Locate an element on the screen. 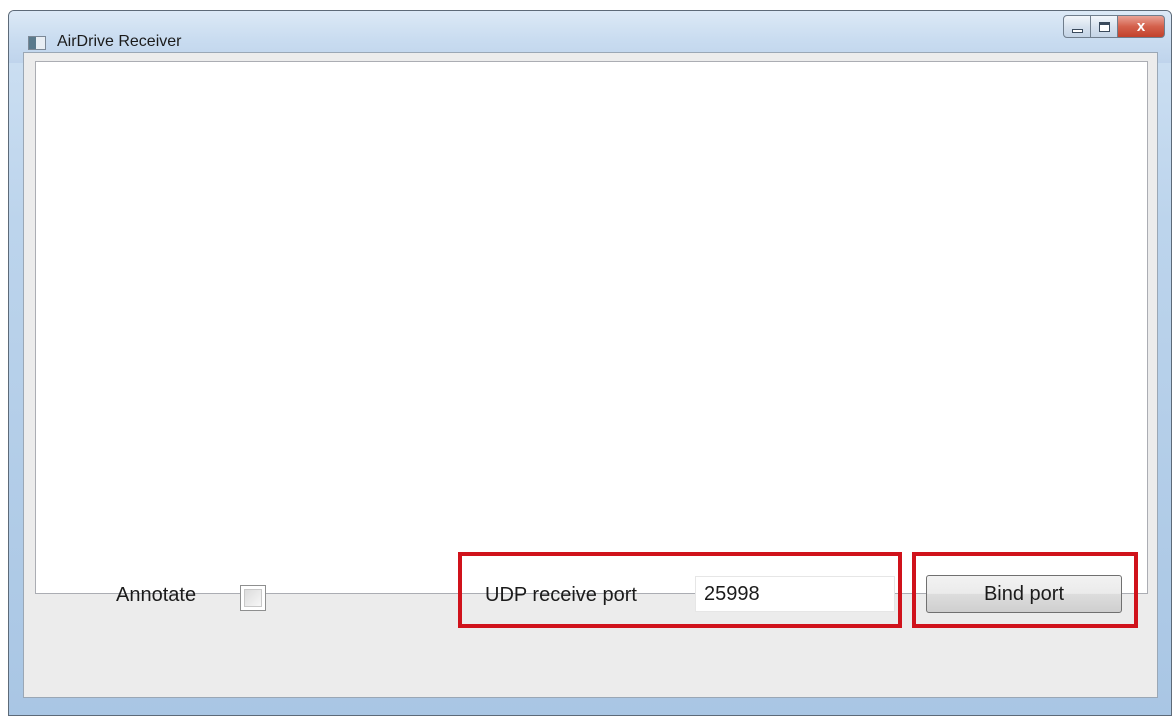  maximize-icon is located at coordinates (1104, 26).